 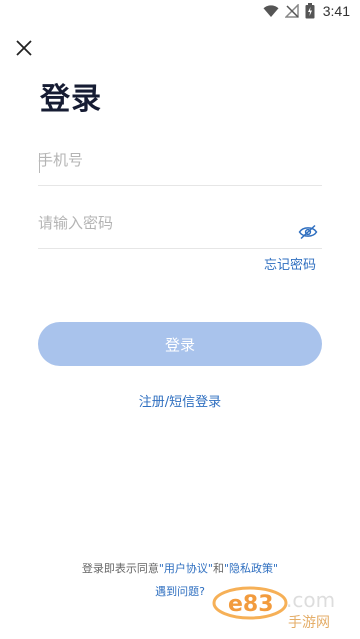 I want to click on register-sms-login-link: 注册/短信登录, so click(x=180, y=400).